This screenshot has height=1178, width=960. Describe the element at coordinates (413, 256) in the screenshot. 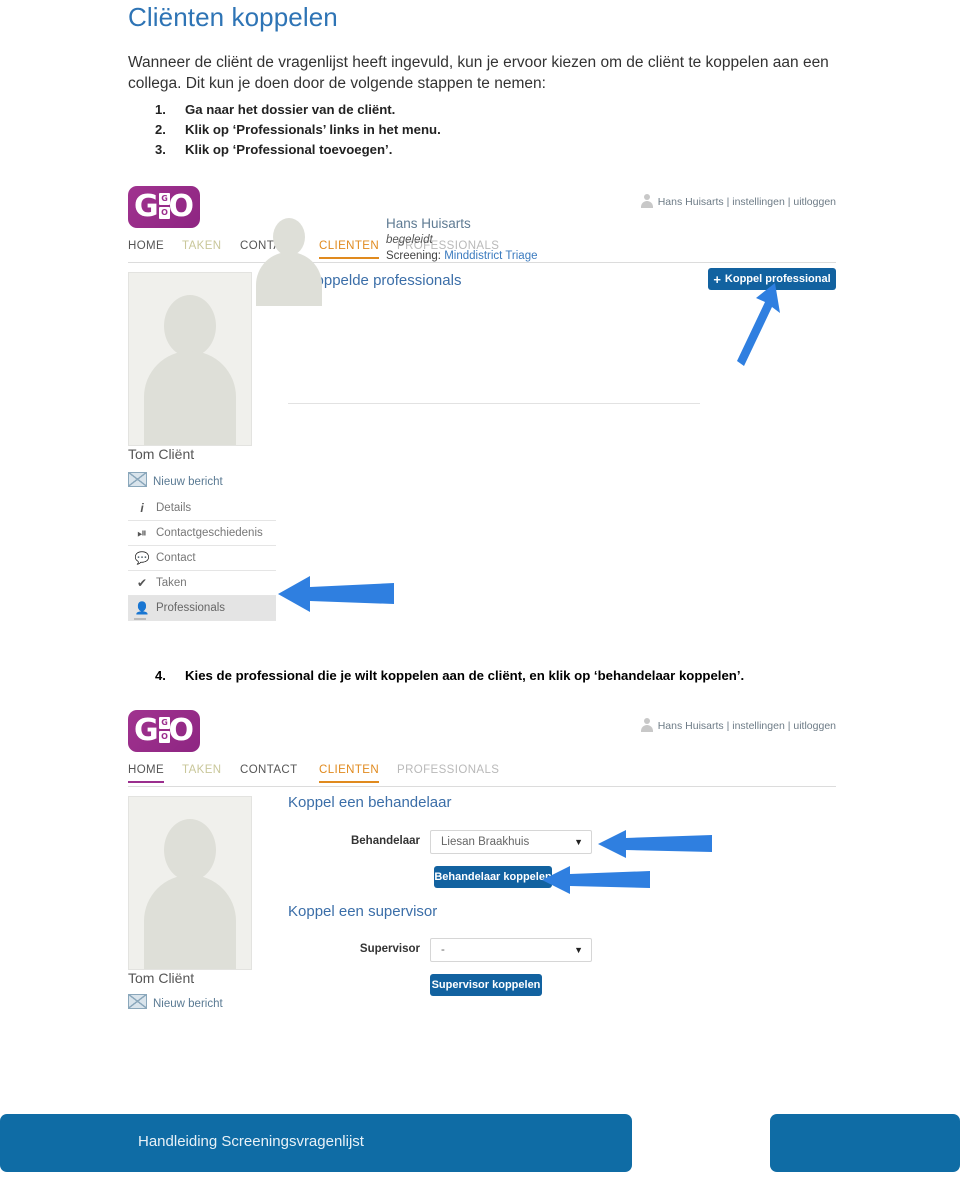

I see `screening-label: Screening:` at that location.